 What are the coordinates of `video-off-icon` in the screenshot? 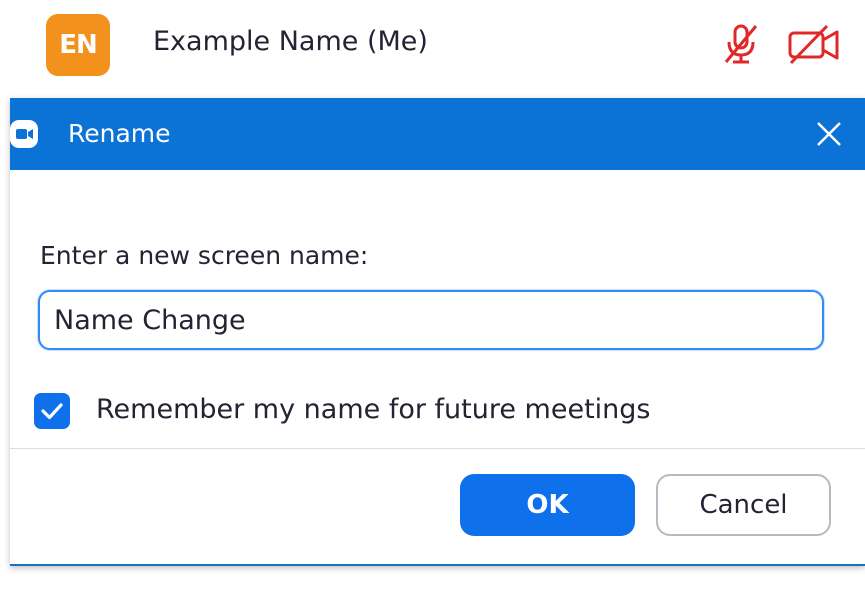 It's located at (814, 44).